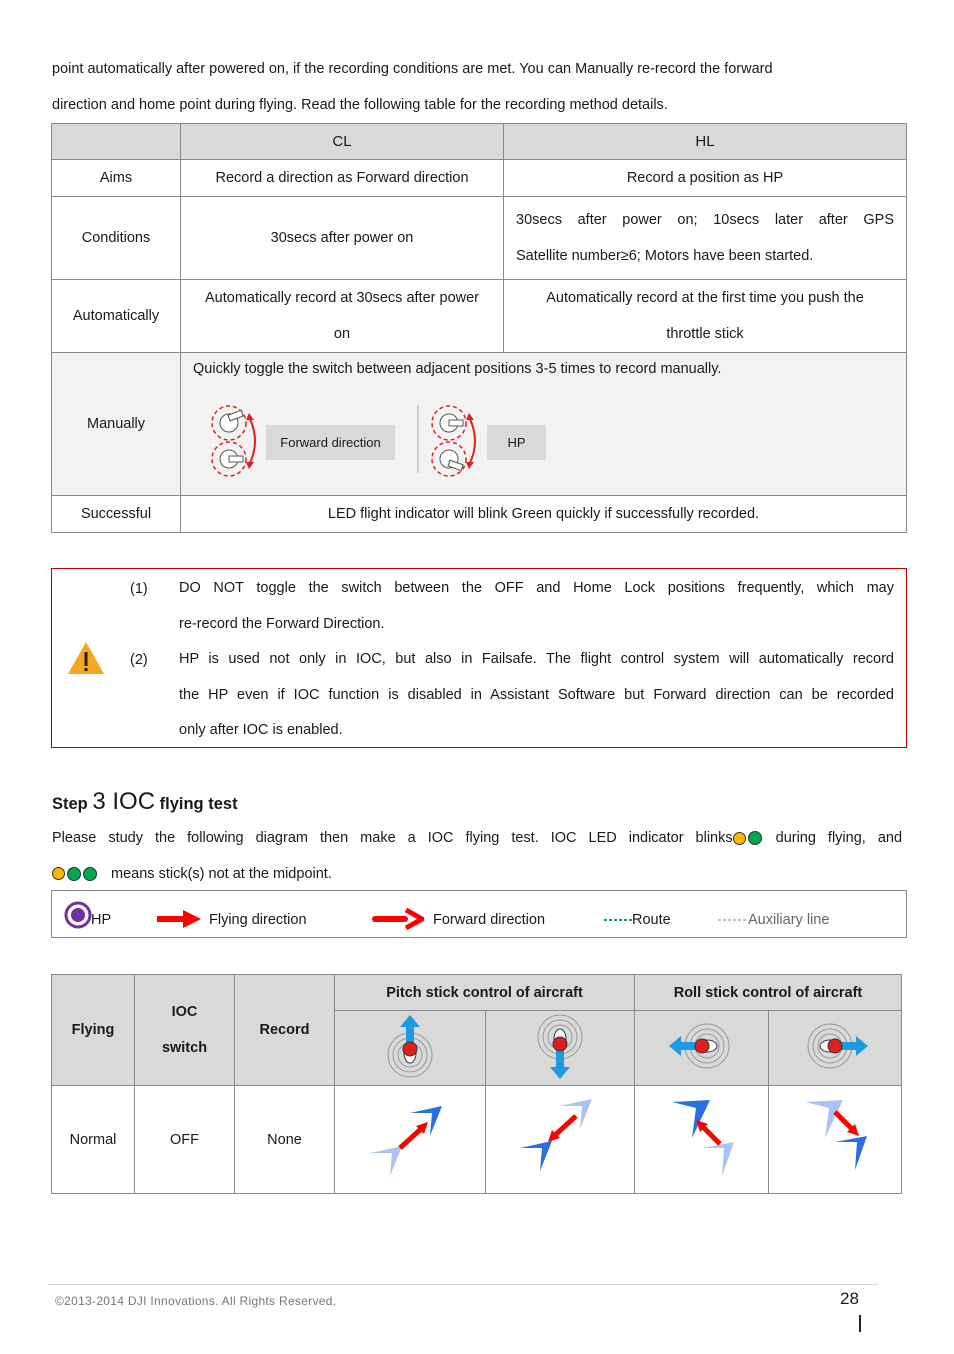 This screenshot has width=954, height=1354. I want to click on plane-right-icon, so click(836, 1134).